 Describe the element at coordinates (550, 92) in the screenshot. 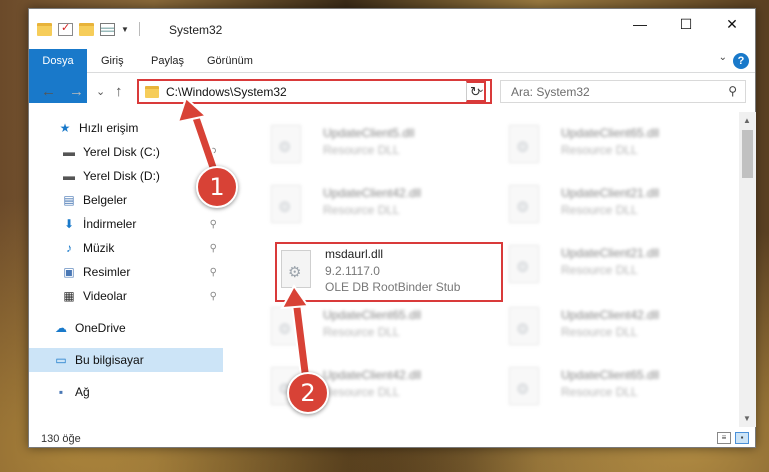

I see `search-placeholder: Ara: System32` at that location.